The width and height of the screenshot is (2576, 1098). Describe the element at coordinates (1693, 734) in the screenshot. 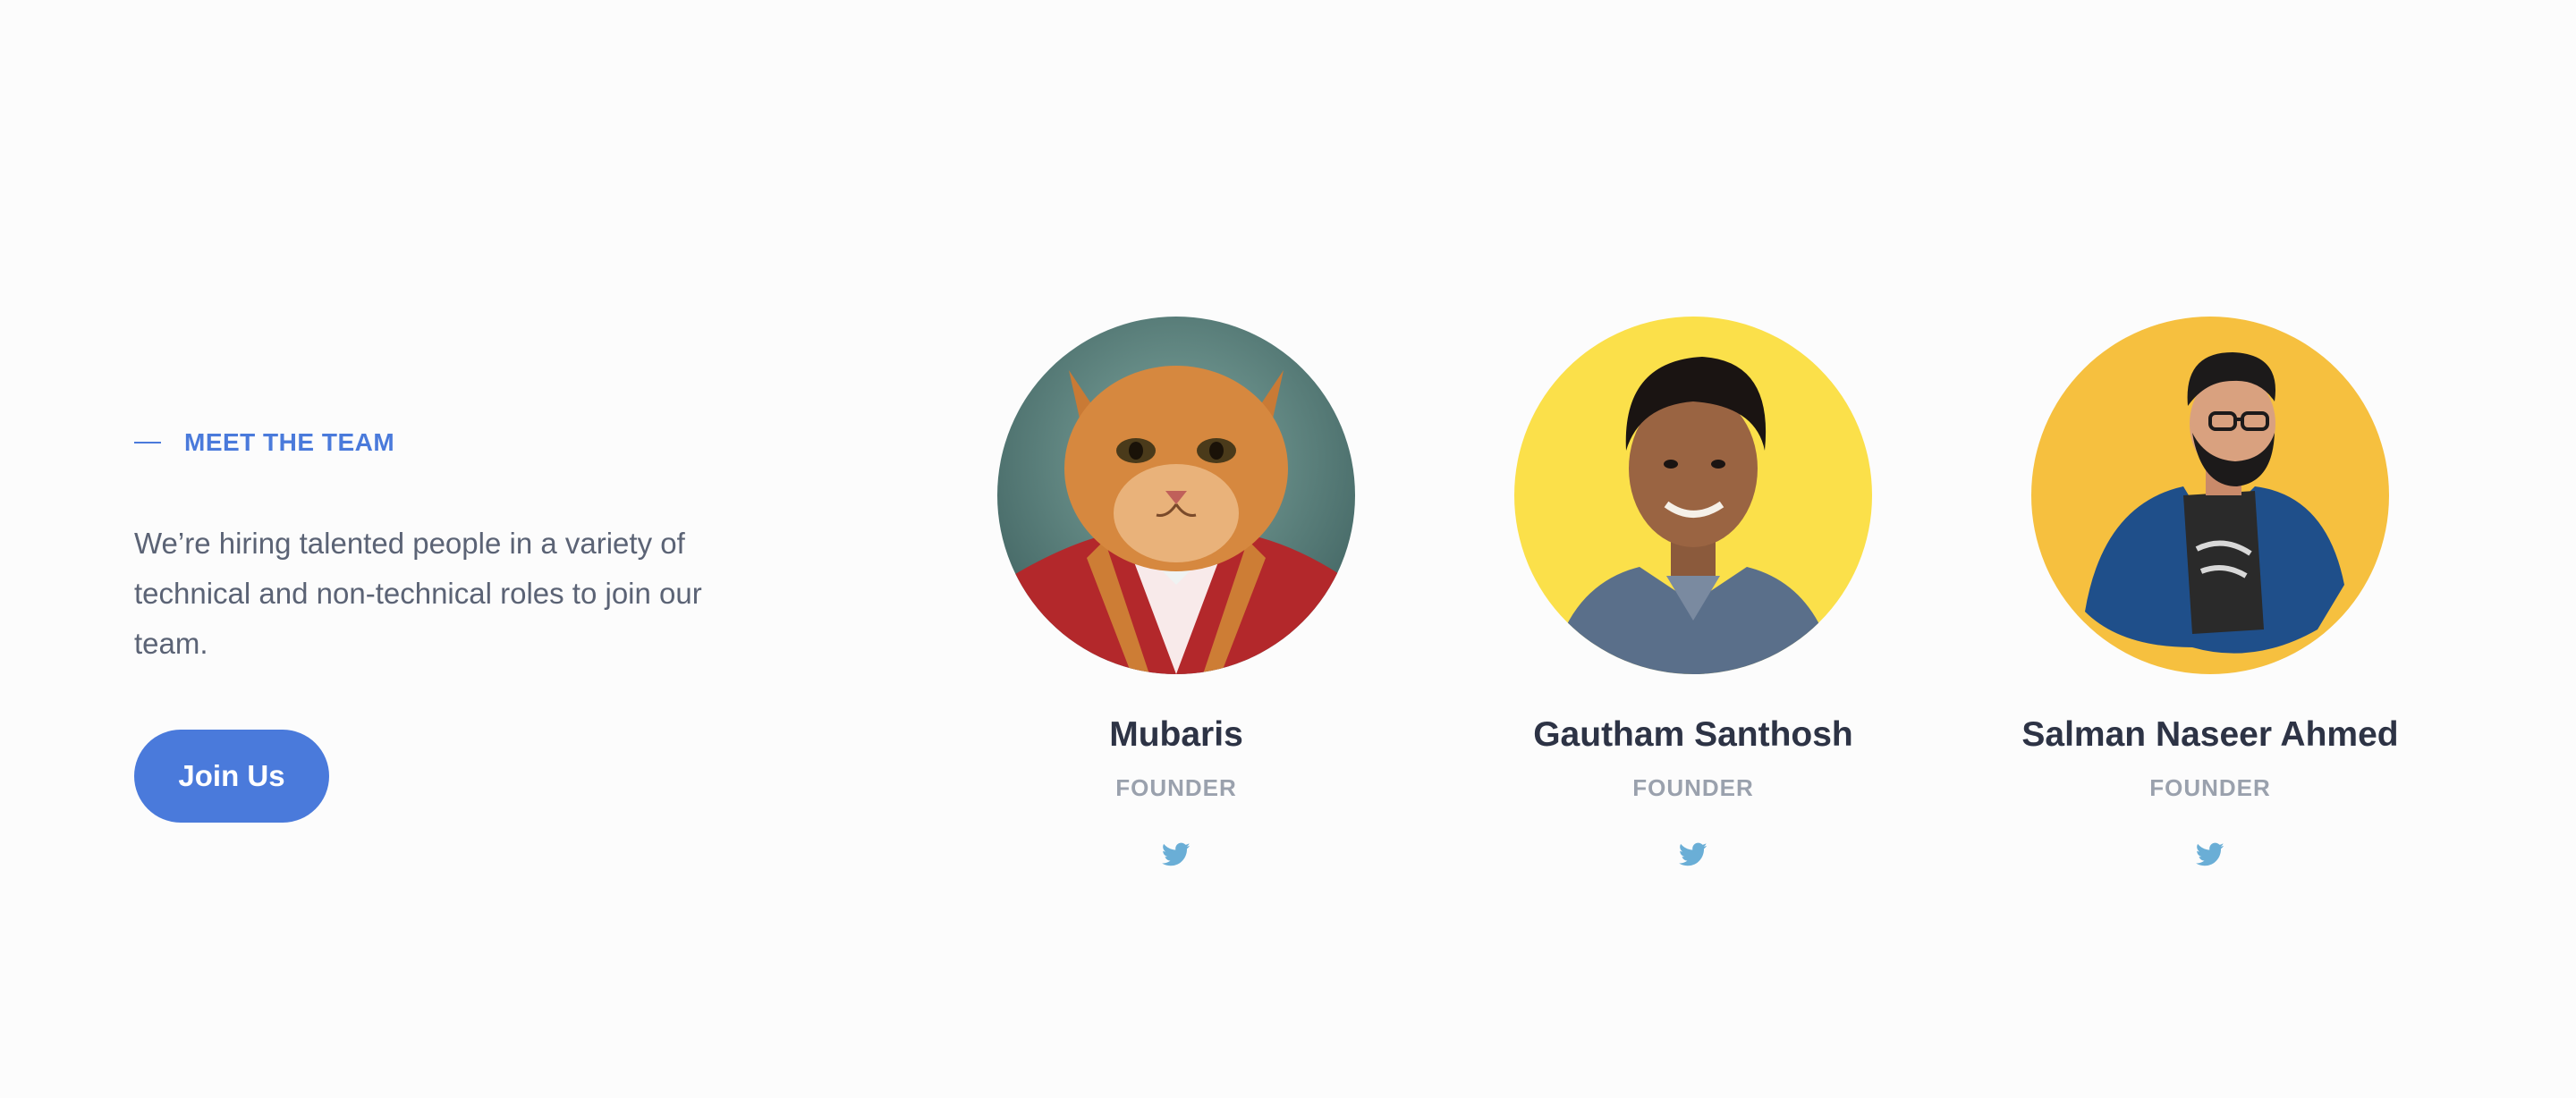

I see `member-name: Gautham Santhosh` at that location.